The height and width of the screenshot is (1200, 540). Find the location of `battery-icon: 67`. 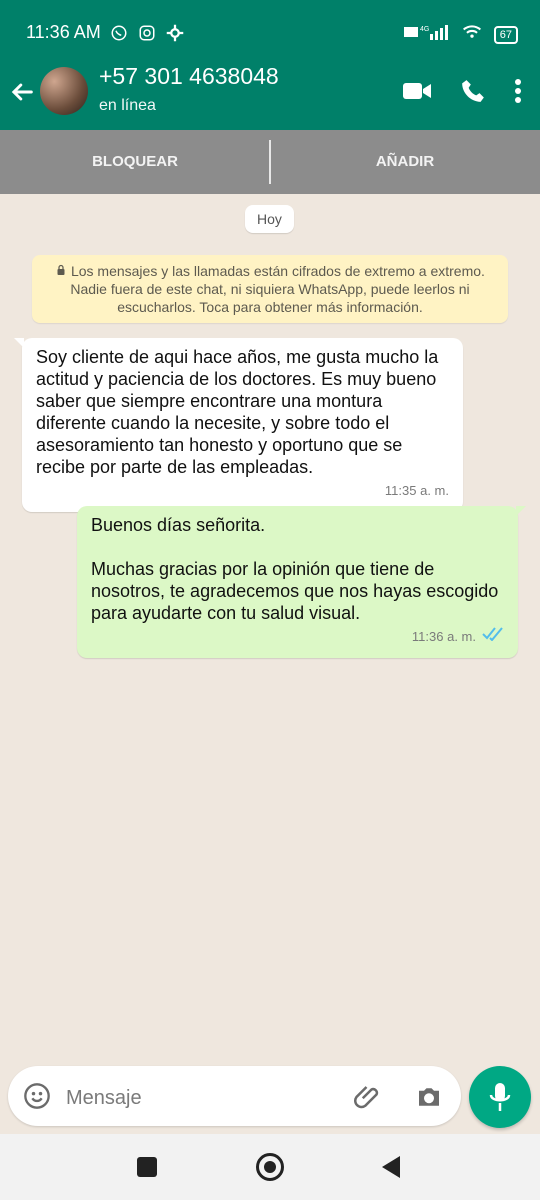

battery-icon: 67 is located at coordinates (505, 34).